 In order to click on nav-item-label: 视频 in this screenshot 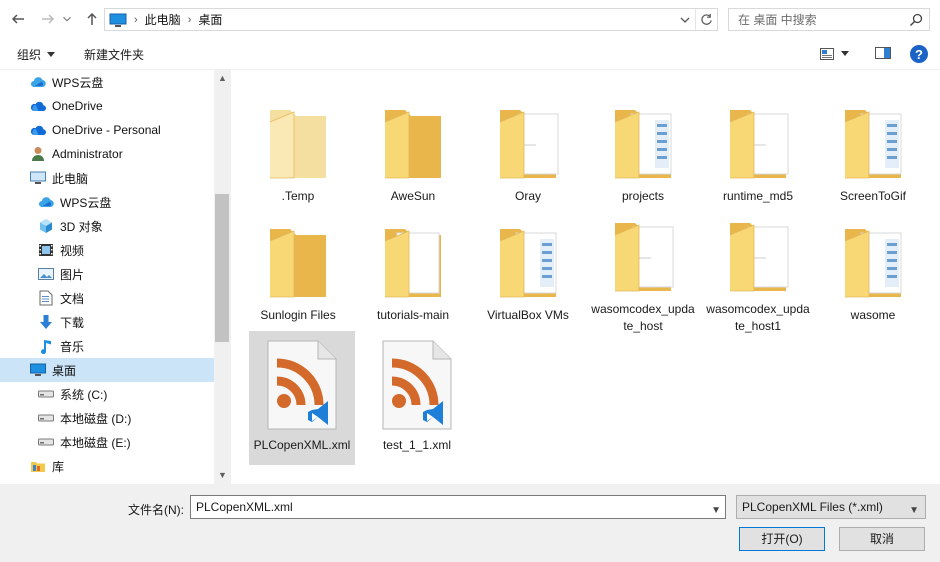, I will do `click(72, 250)`.